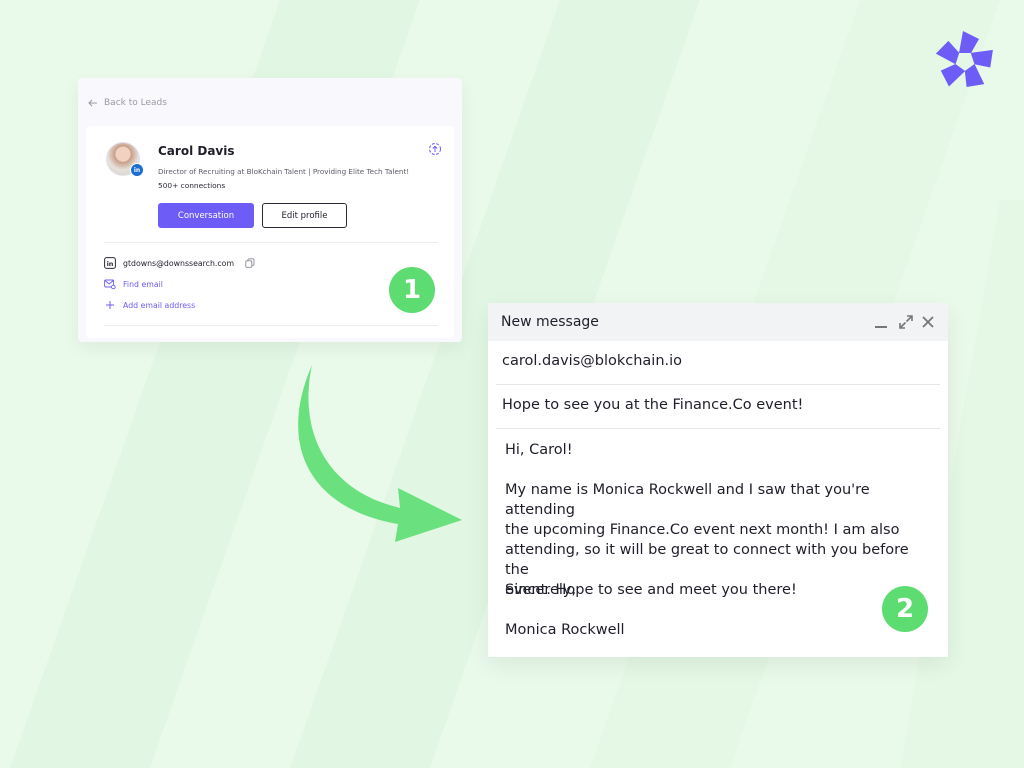 The height and width of the screenshot is (768, 1024). Describe the element at coordinates (143, 284) in the screenshot. I see `find-email-link: Find email` at that location.